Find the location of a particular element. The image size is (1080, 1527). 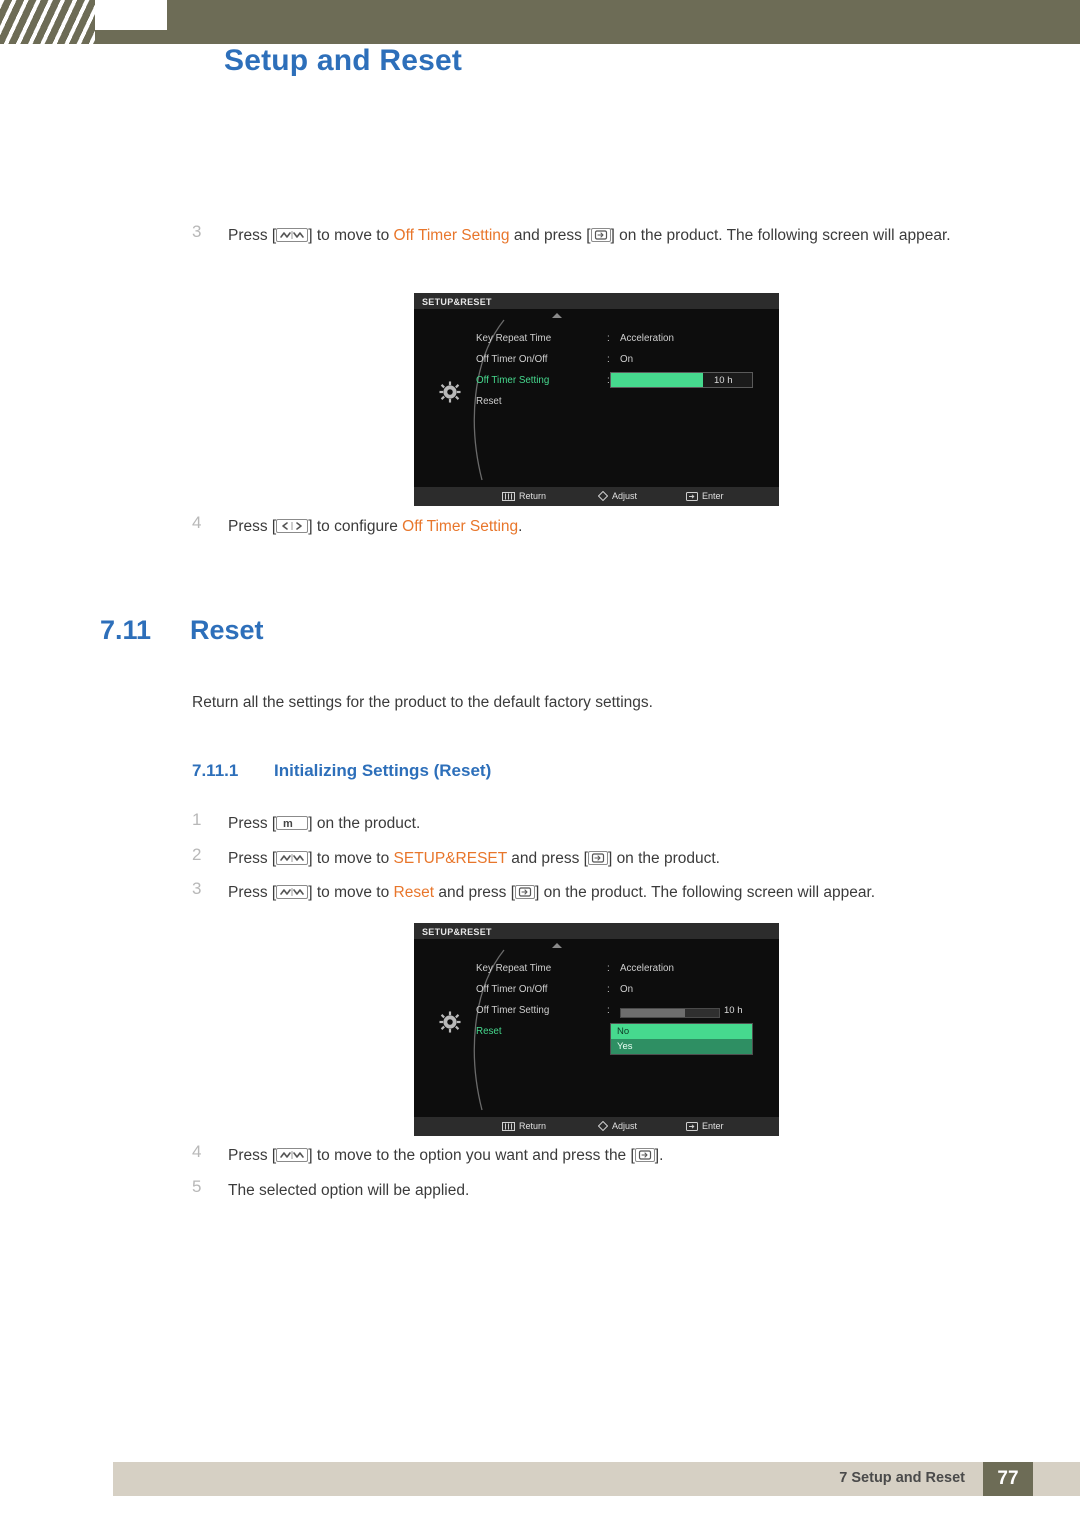

header-white-block is located at coordinates (131, 15).